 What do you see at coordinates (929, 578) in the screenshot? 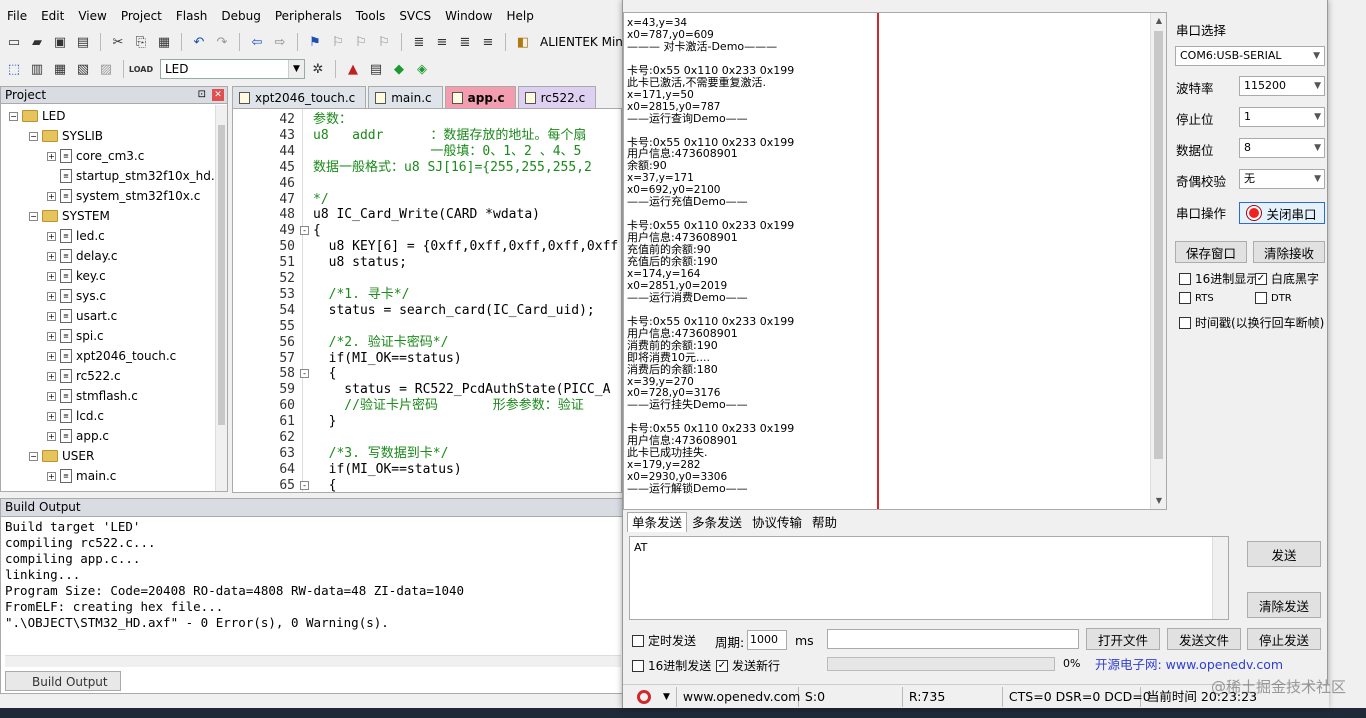
I see `send-input: AT` at bounding box center [929, 578].